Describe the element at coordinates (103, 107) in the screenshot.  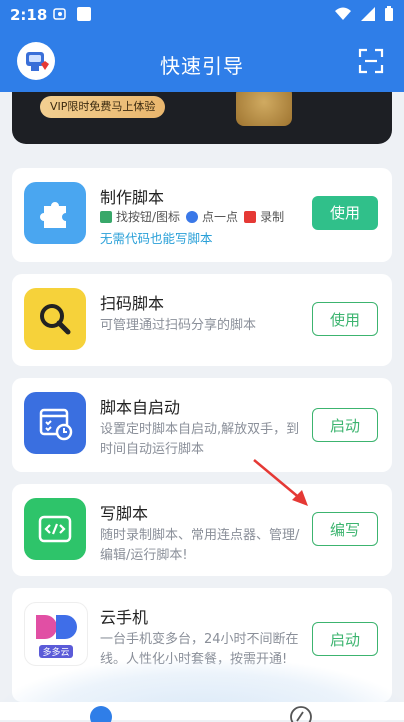
I see `vip-promo-label: VIP限时免费马上体验` at that location.